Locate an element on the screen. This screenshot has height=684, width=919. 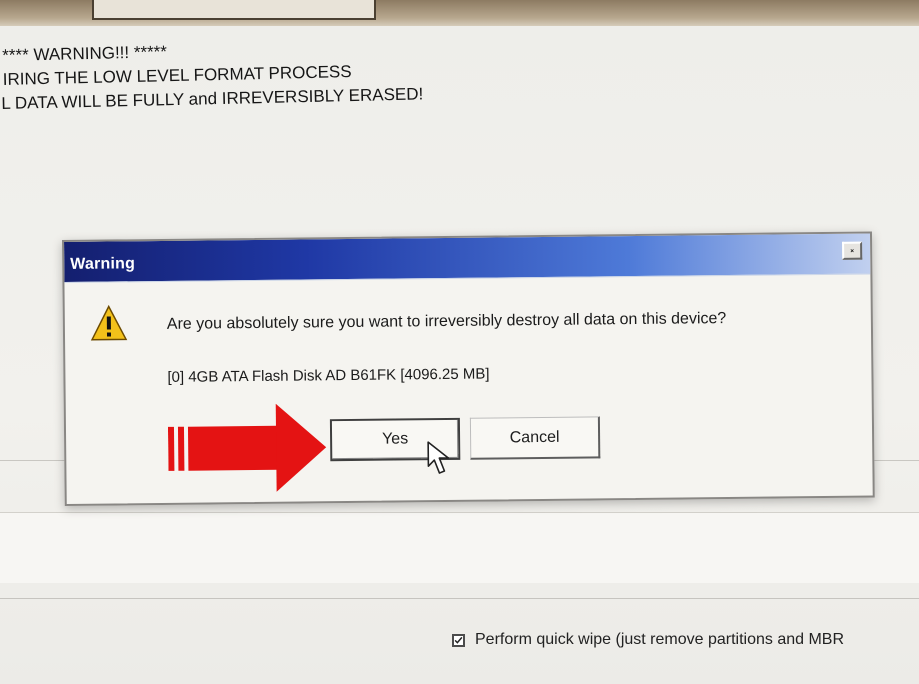
close-icon is located at coordinates (852, 251).